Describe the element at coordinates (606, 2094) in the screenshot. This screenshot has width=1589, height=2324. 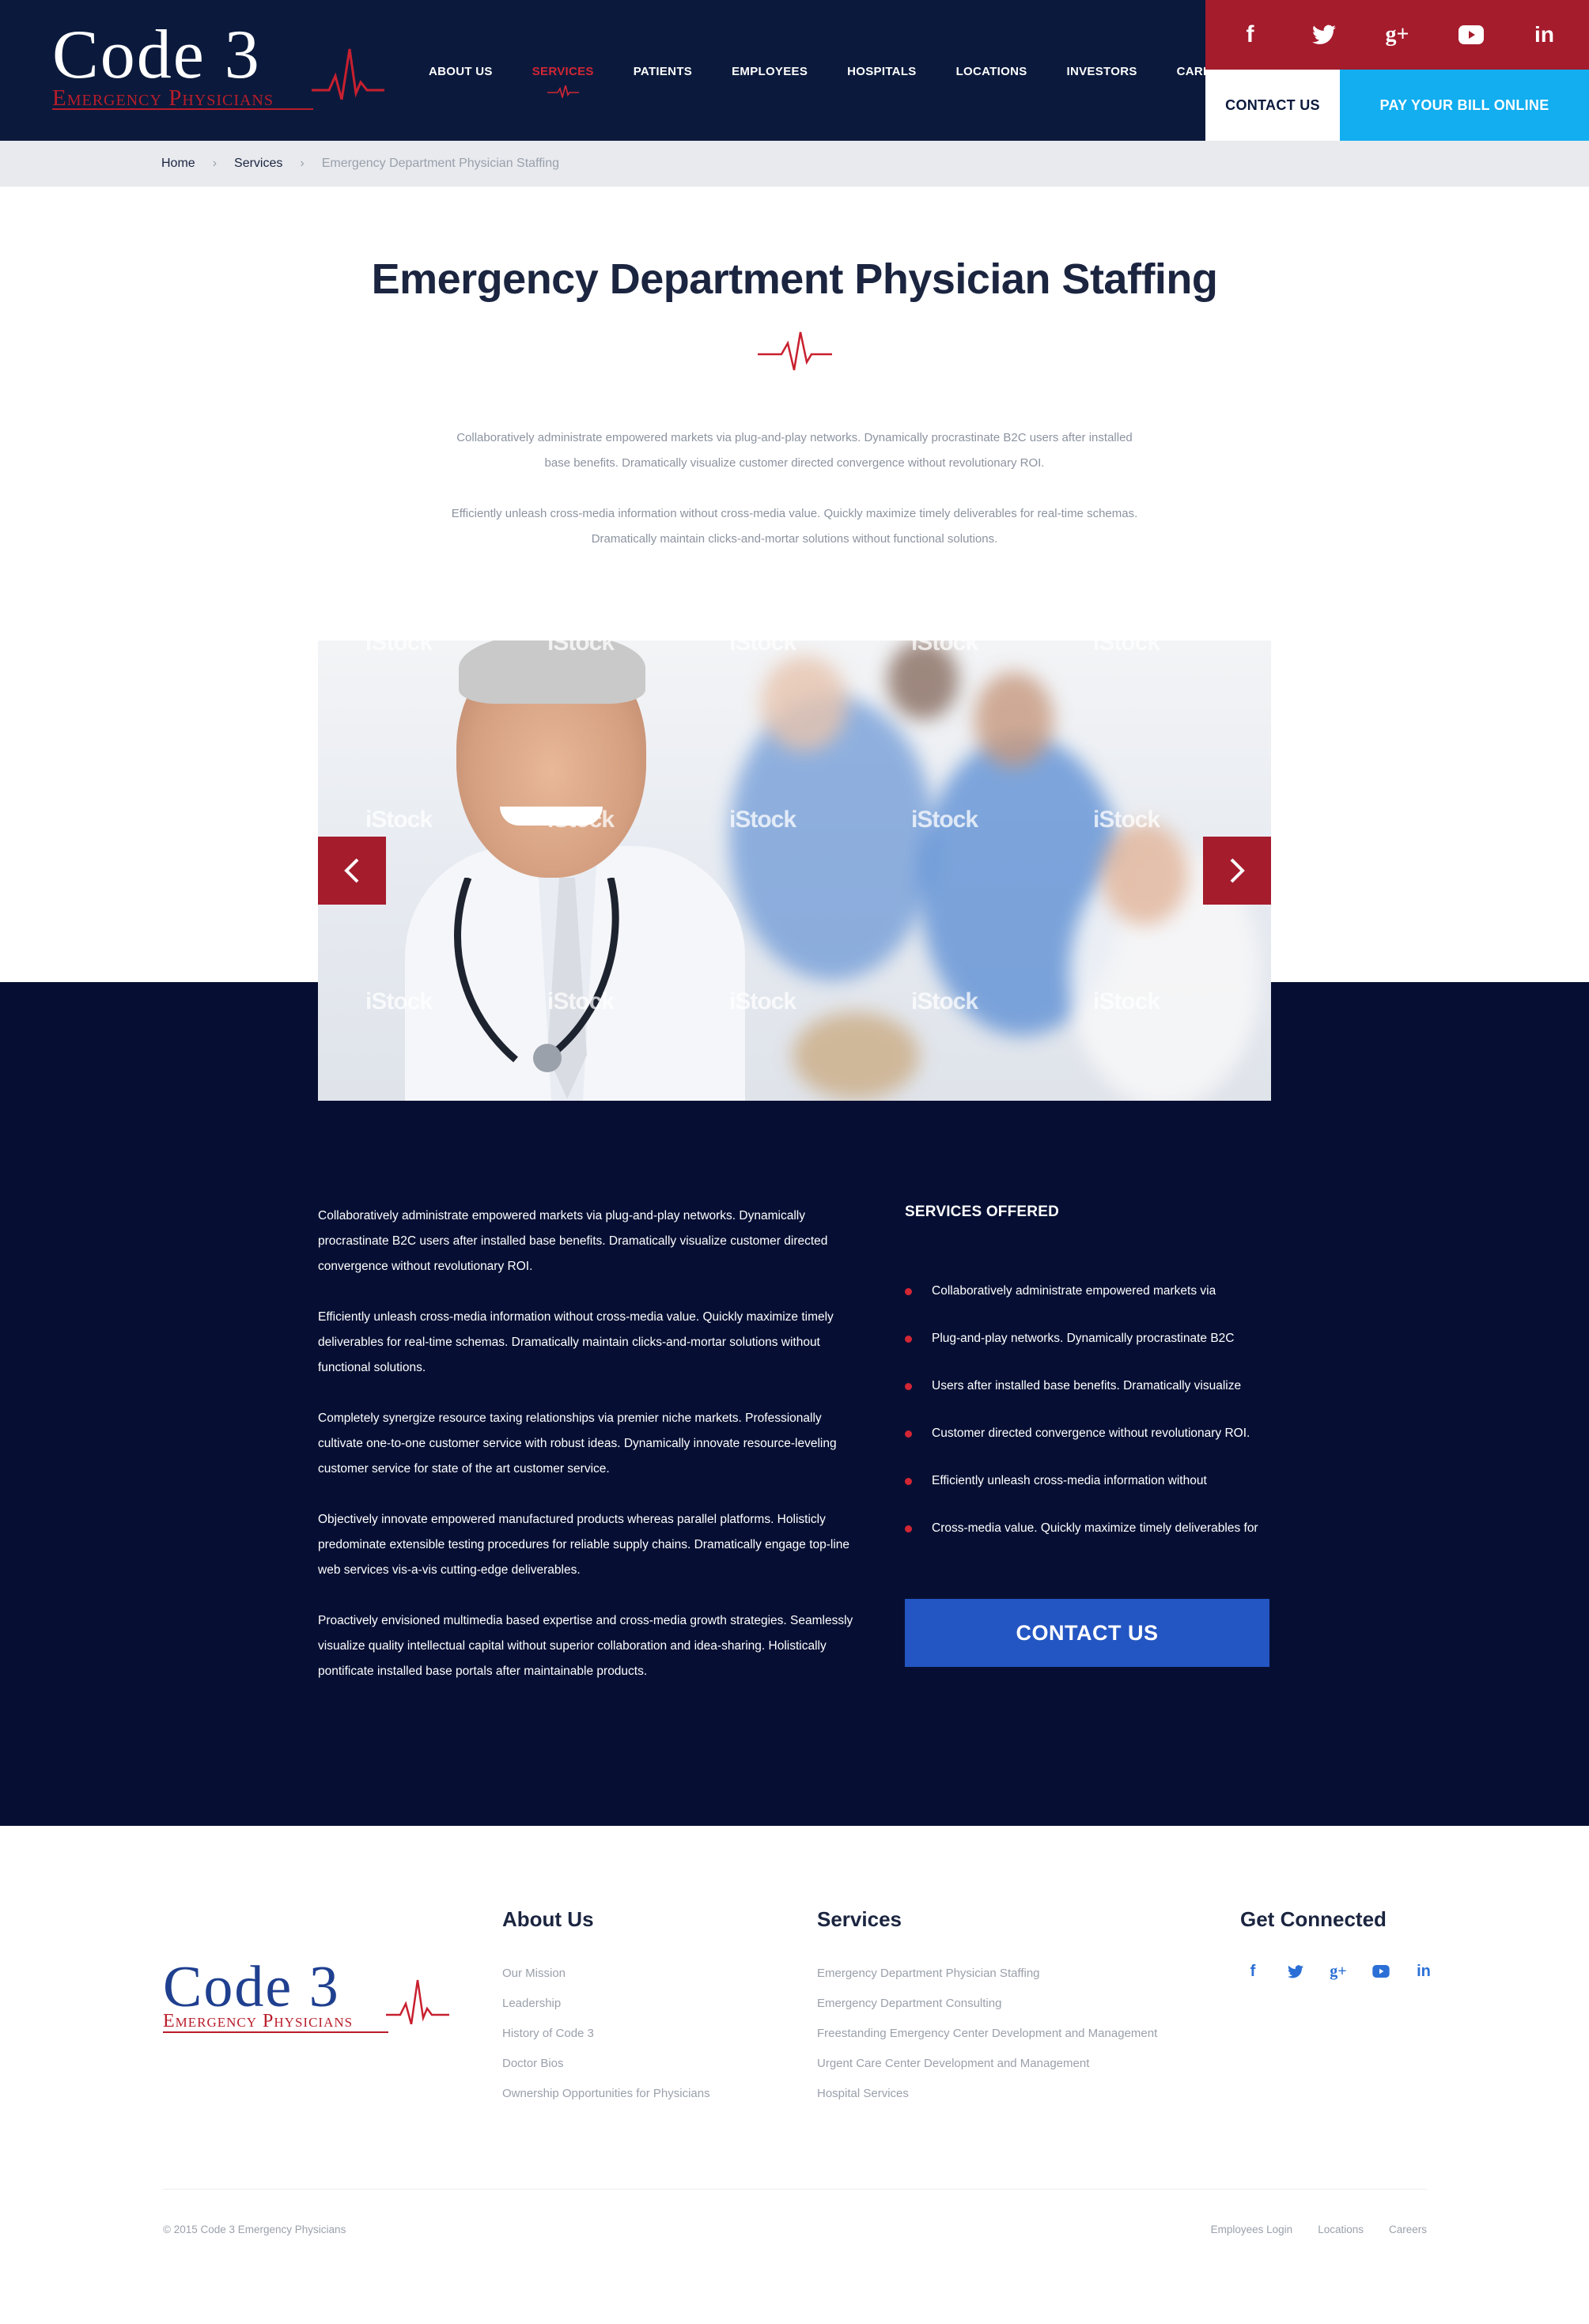
I see `footer-link: Ownership Opportunities for Physicians` at that location.